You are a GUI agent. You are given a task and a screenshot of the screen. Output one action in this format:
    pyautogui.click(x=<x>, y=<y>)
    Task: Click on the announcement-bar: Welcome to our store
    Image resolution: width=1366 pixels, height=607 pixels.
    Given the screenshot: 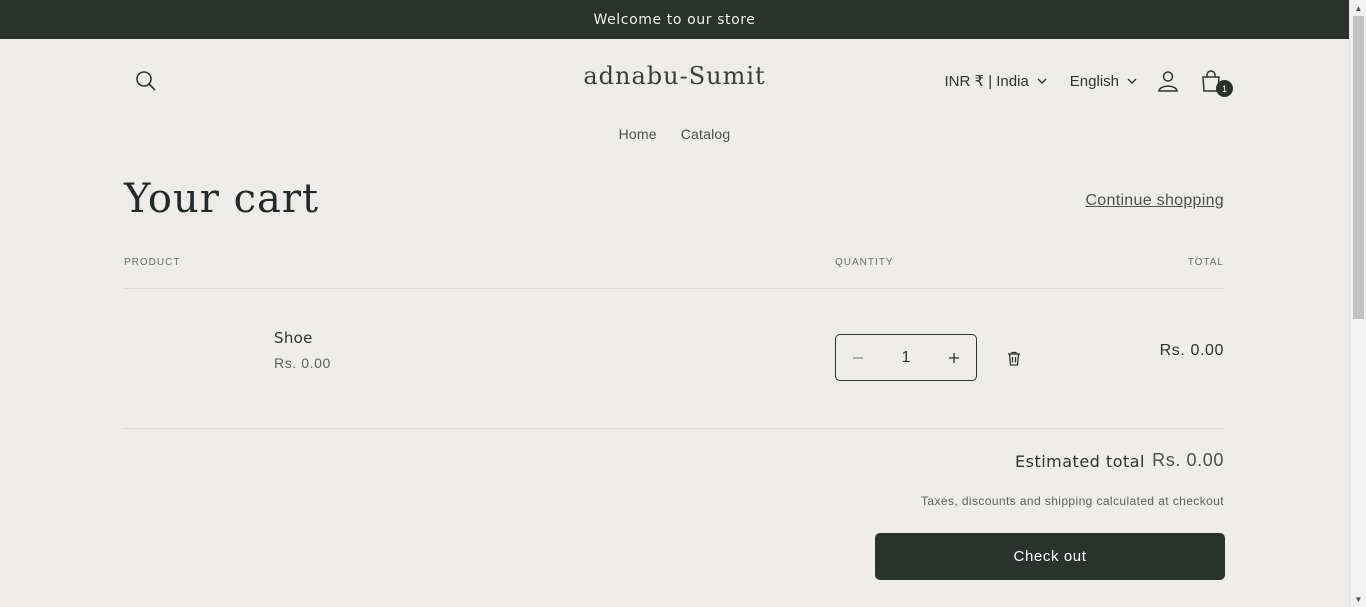 What is the action you would take?
    pyautogui.click(x=674, y=19)
    